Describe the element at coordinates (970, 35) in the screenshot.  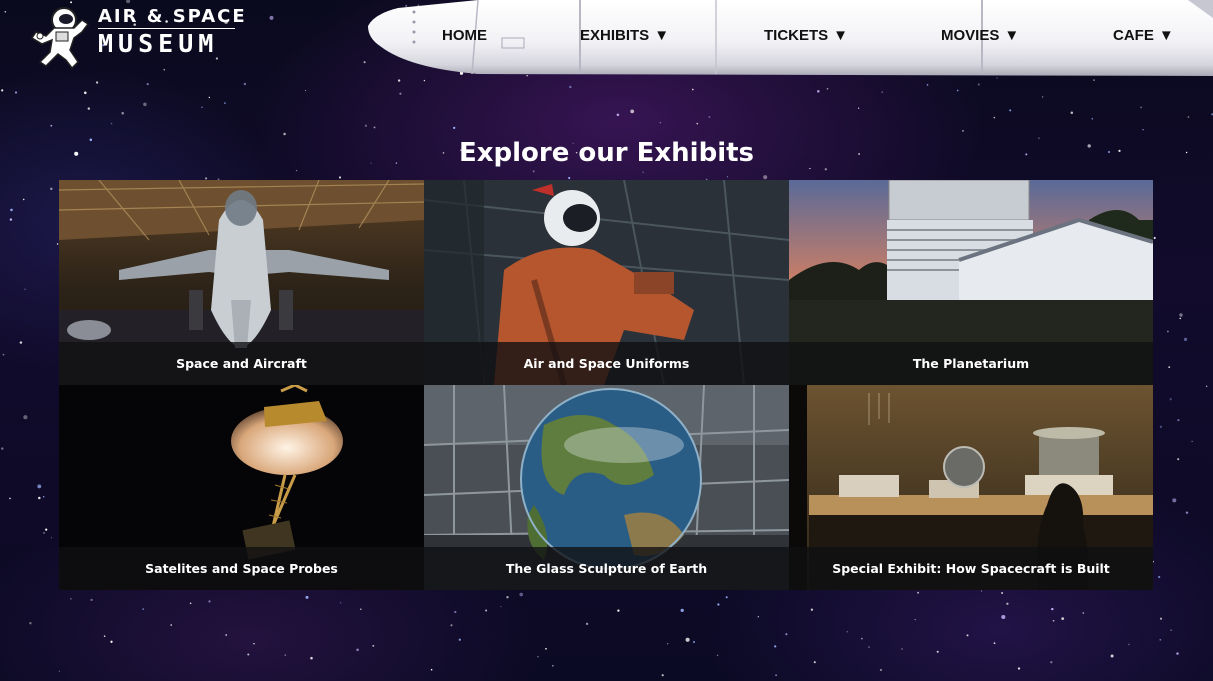
I see `nav-movies-label: MOVIES` at that location.